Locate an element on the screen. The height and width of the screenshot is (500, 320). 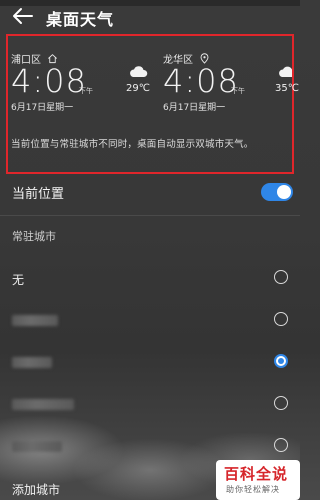
radio-button-selected is located at coordinates (281, 361).